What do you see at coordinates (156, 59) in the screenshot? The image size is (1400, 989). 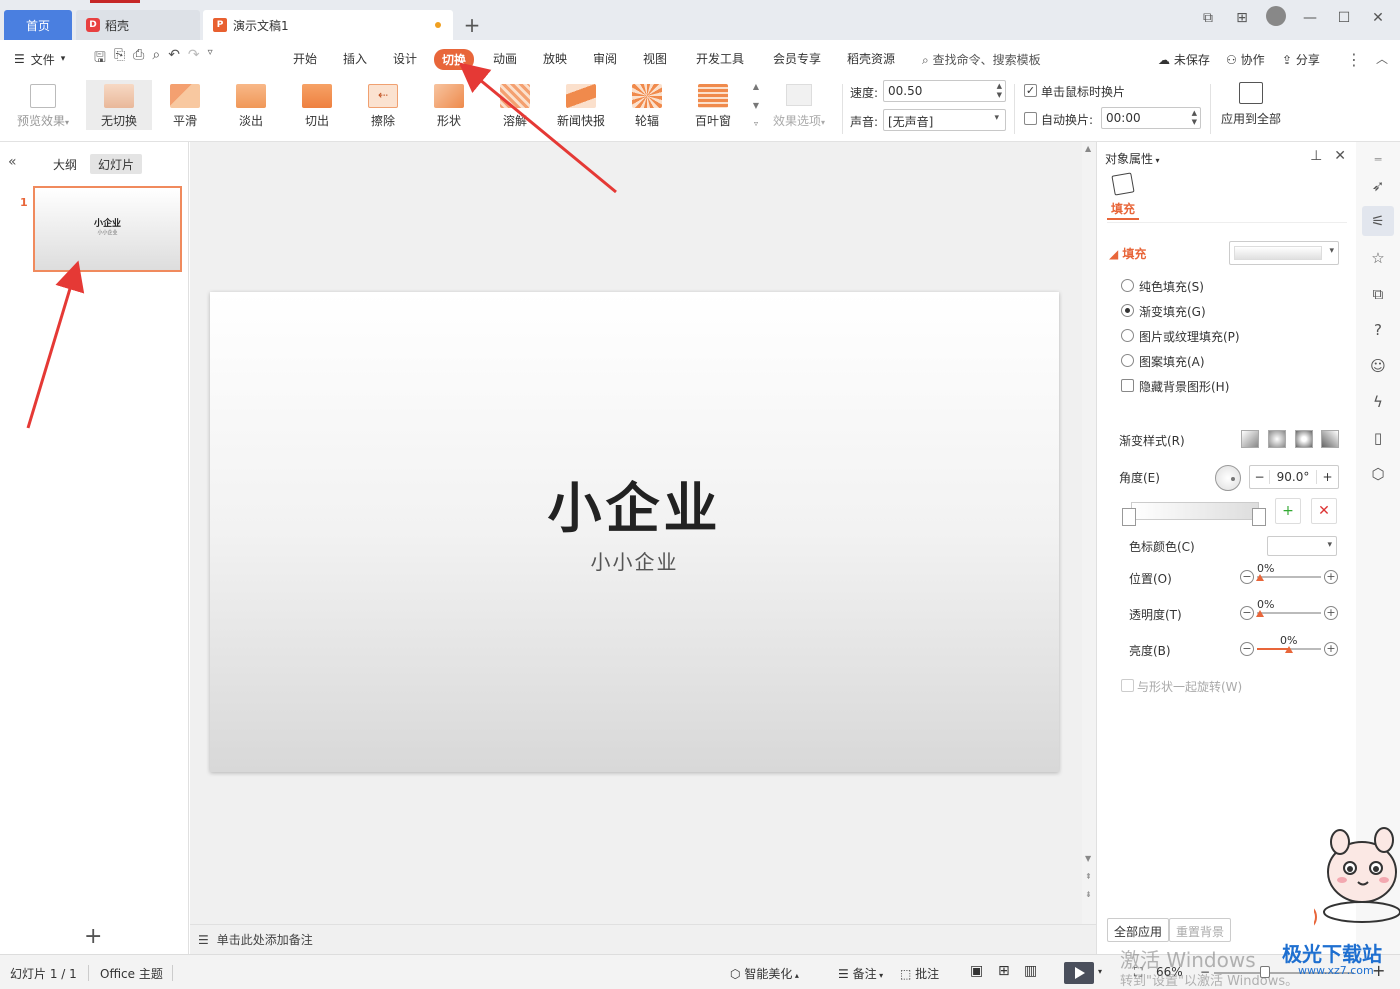 I see `print-preview-icon: ⌕` at bounding box center [156, 59].